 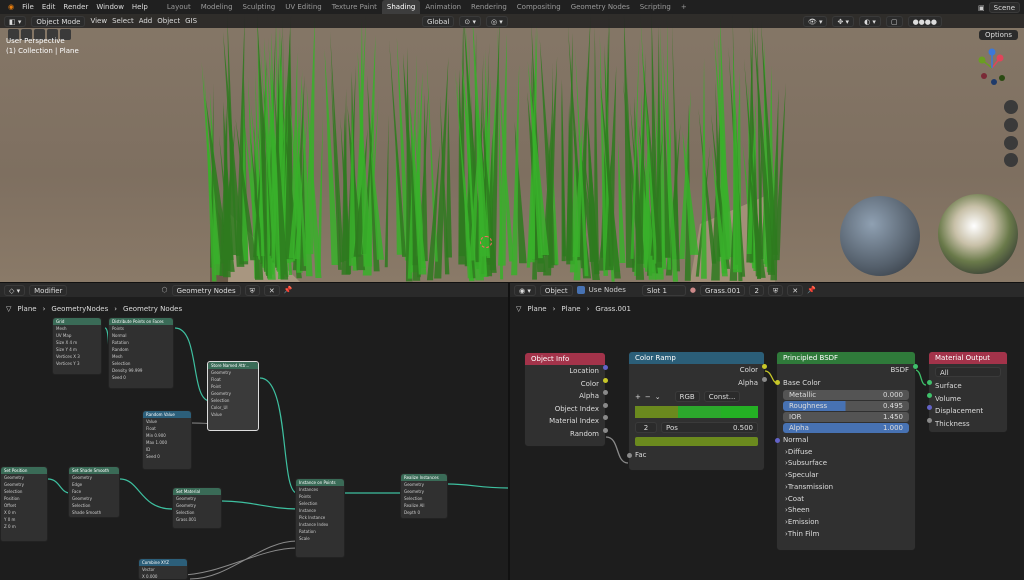 I want to click on geo-node-combine-xyz: Combine XYZ Vector X 0.000, so click(x=163, y=569).